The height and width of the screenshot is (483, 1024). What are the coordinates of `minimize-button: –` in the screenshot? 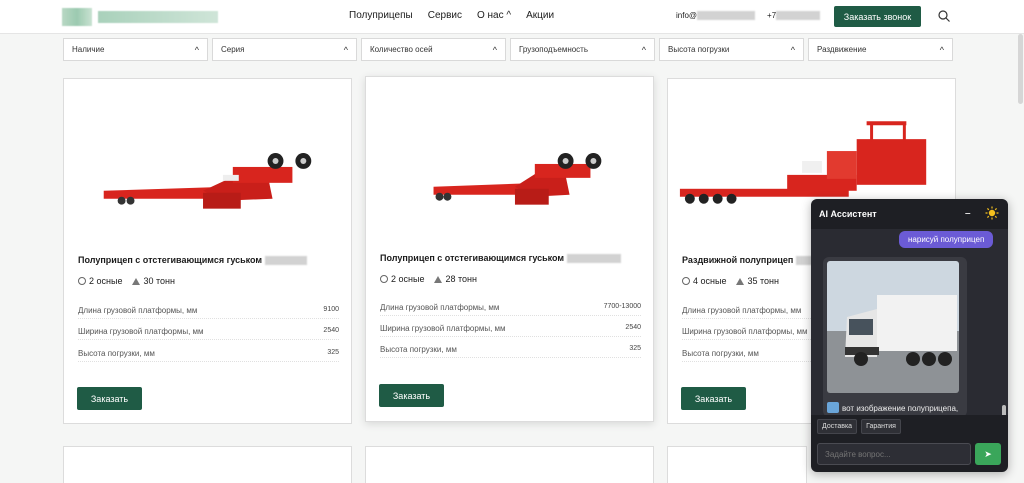 It's located at (968, 213).